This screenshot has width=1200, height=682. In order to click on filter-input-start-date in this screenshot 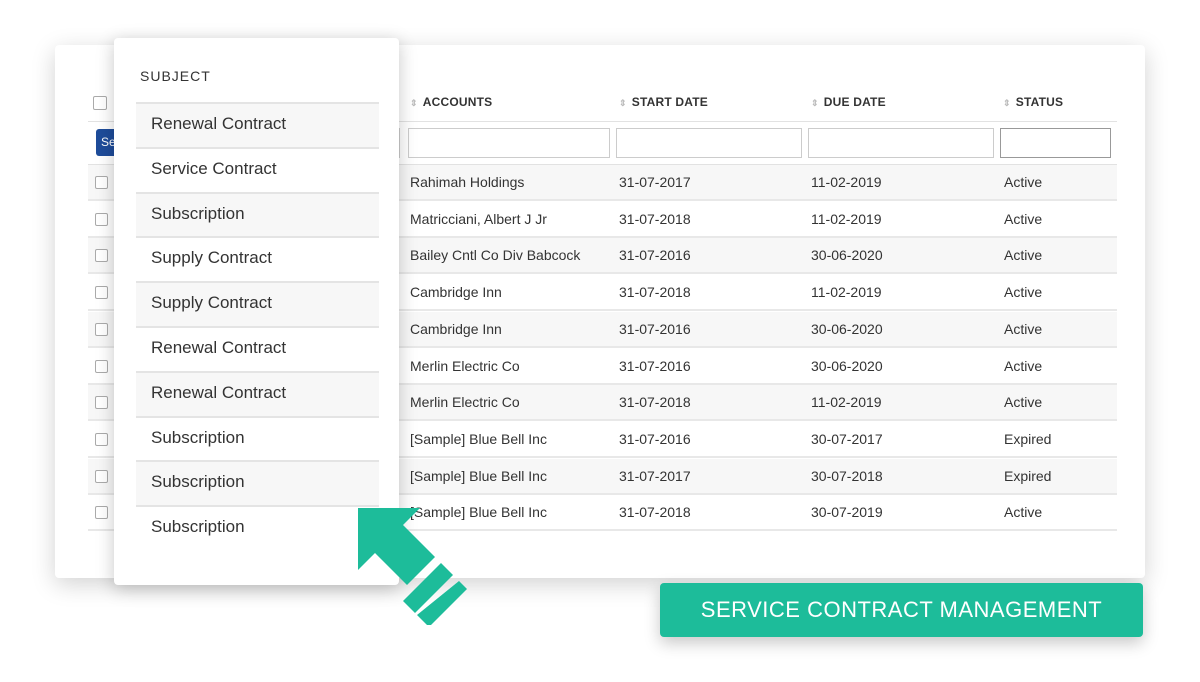, I will do `click(709, 143)`.